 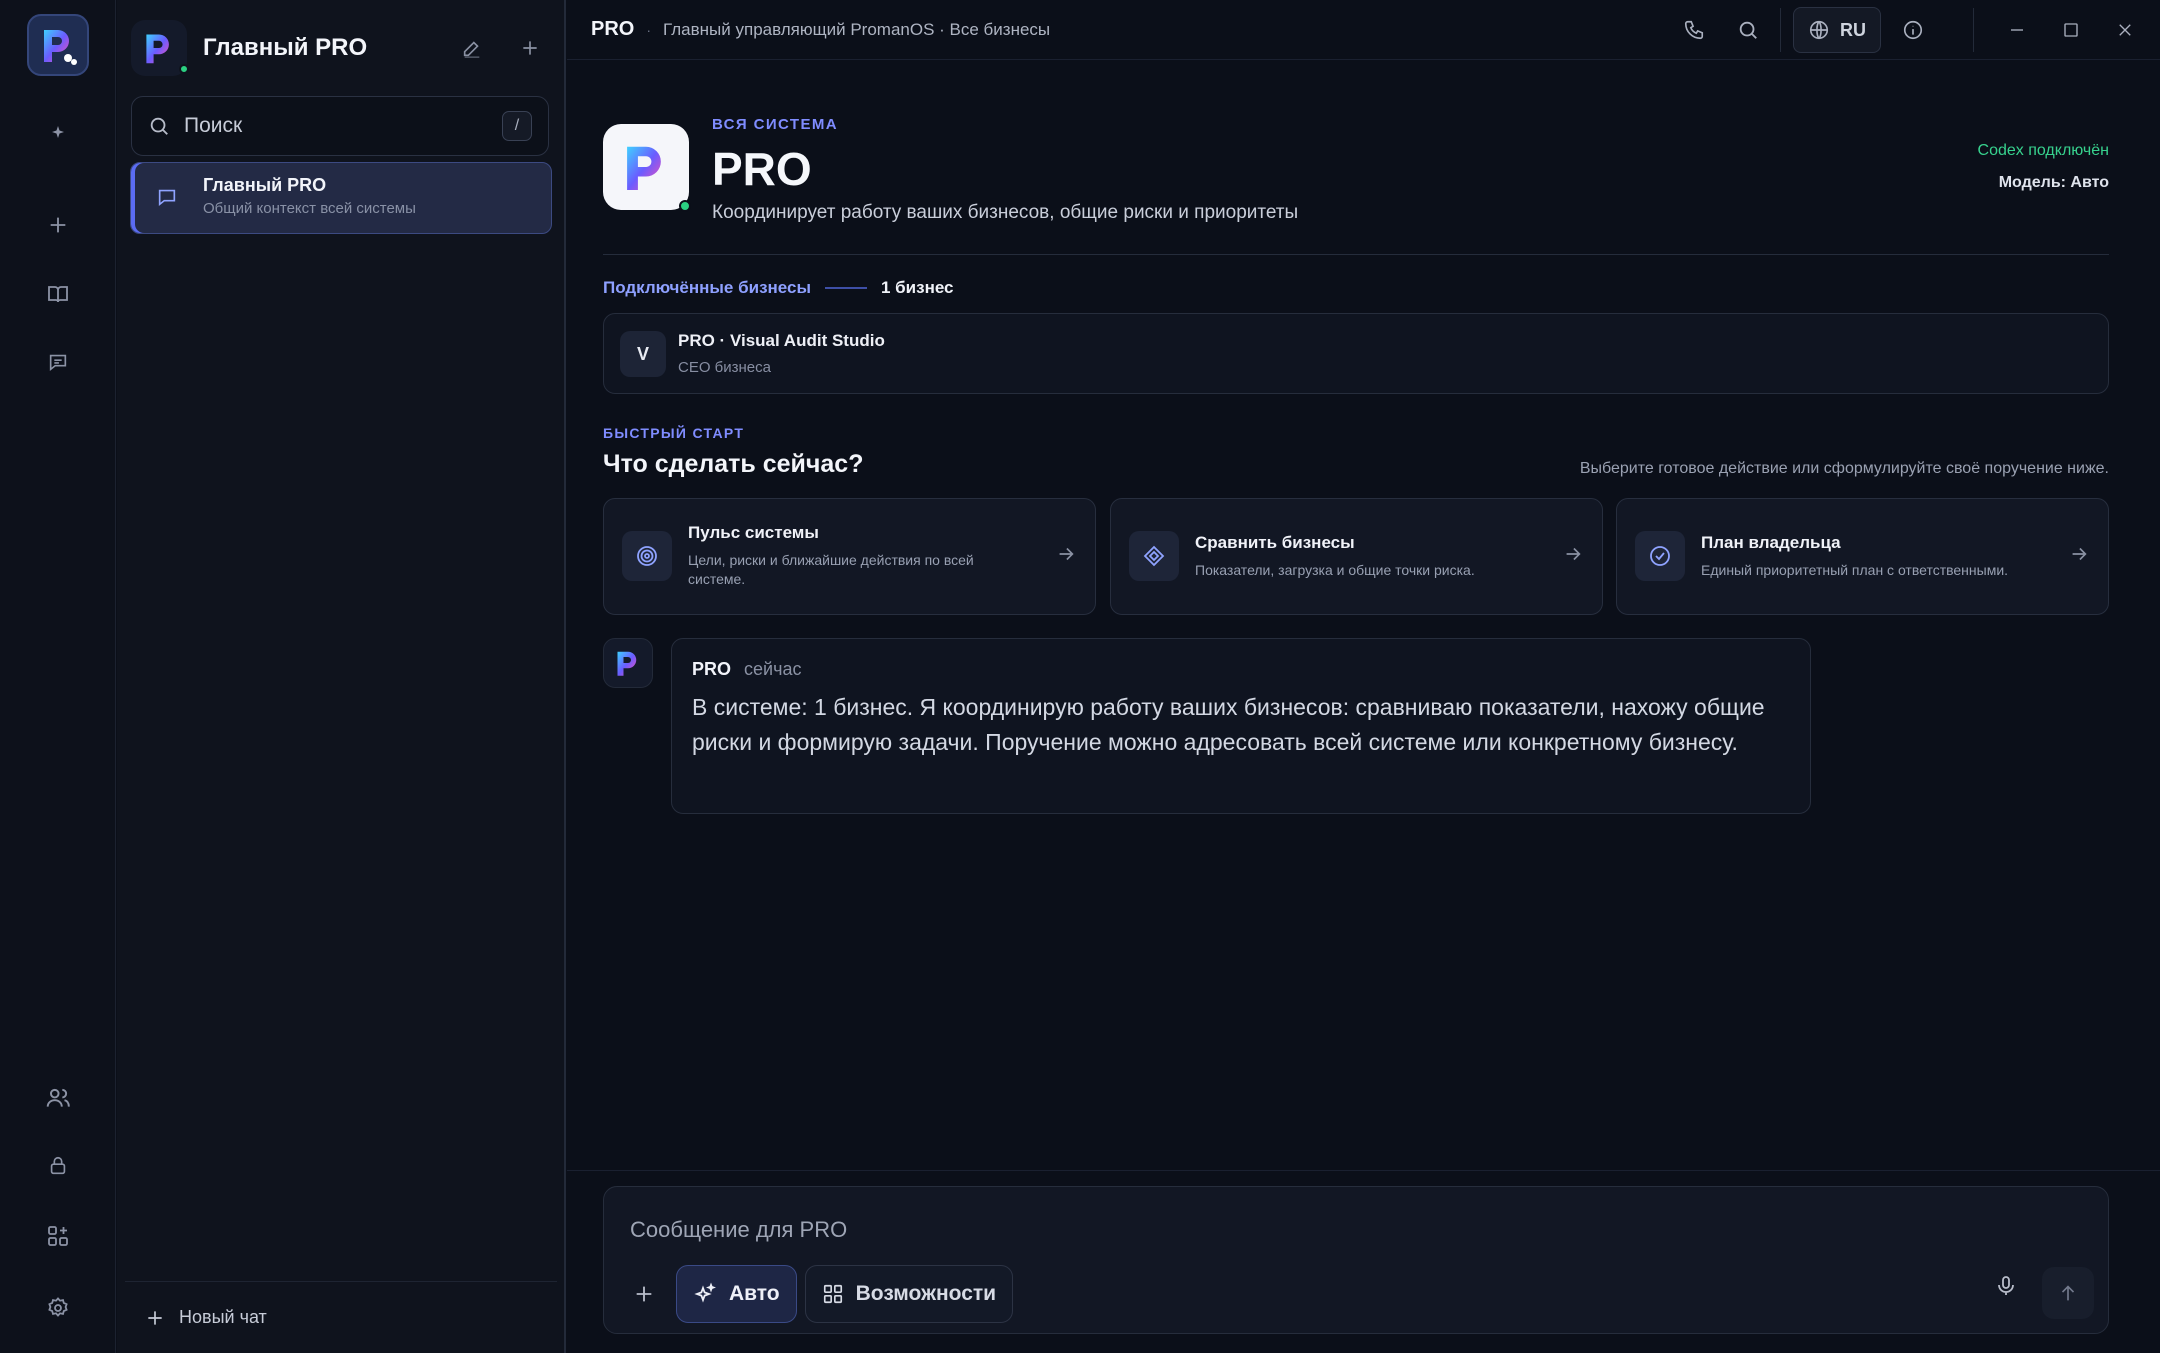 I want to click on business-card: V PRO · Visual Audit Studio CEO бизнеса, so click(x=1356, y=353).